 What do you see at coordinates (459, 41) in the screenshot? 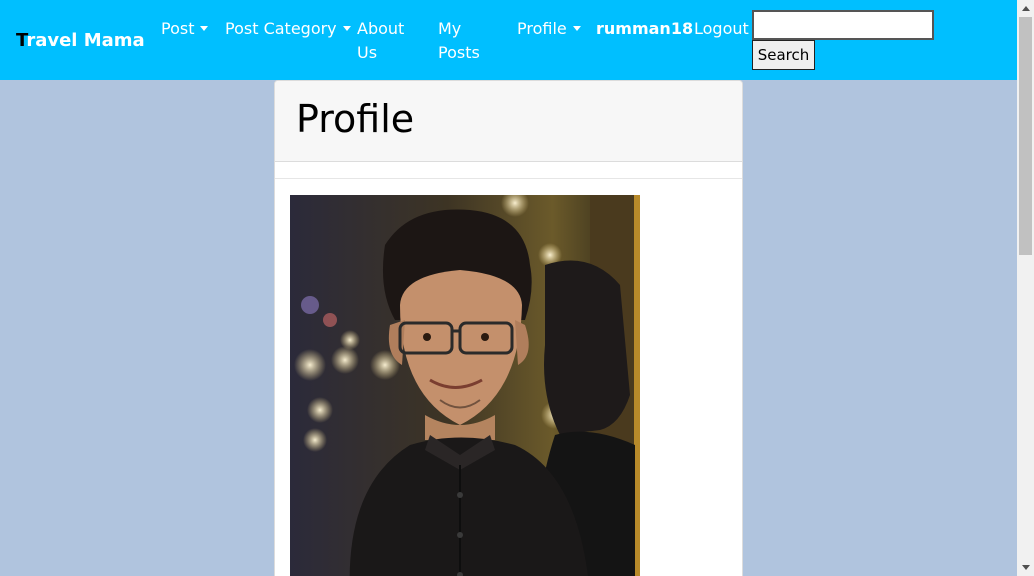
I see `nav-my-posts: My Posts` at bounding box center [459, 41].